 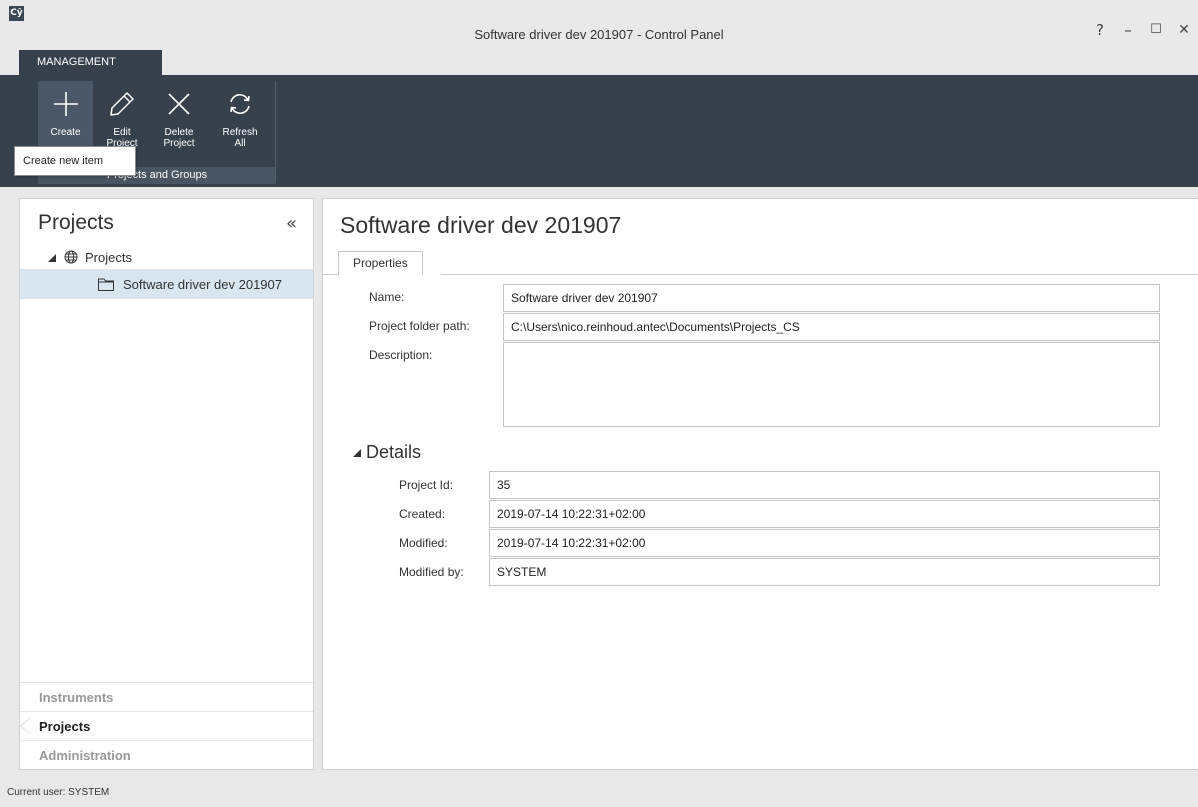 I want to click on tree-item-project: Software driver dev 201907, so click(x=166, y=284).